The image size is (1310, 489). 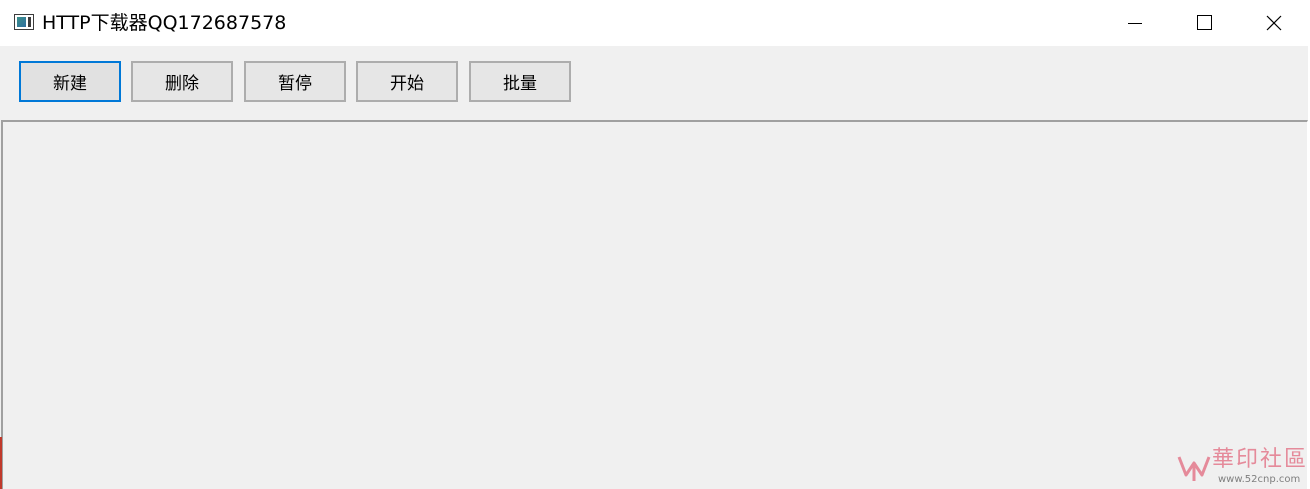 I want to click on maximize-icon, so click(x=1204, y=22).